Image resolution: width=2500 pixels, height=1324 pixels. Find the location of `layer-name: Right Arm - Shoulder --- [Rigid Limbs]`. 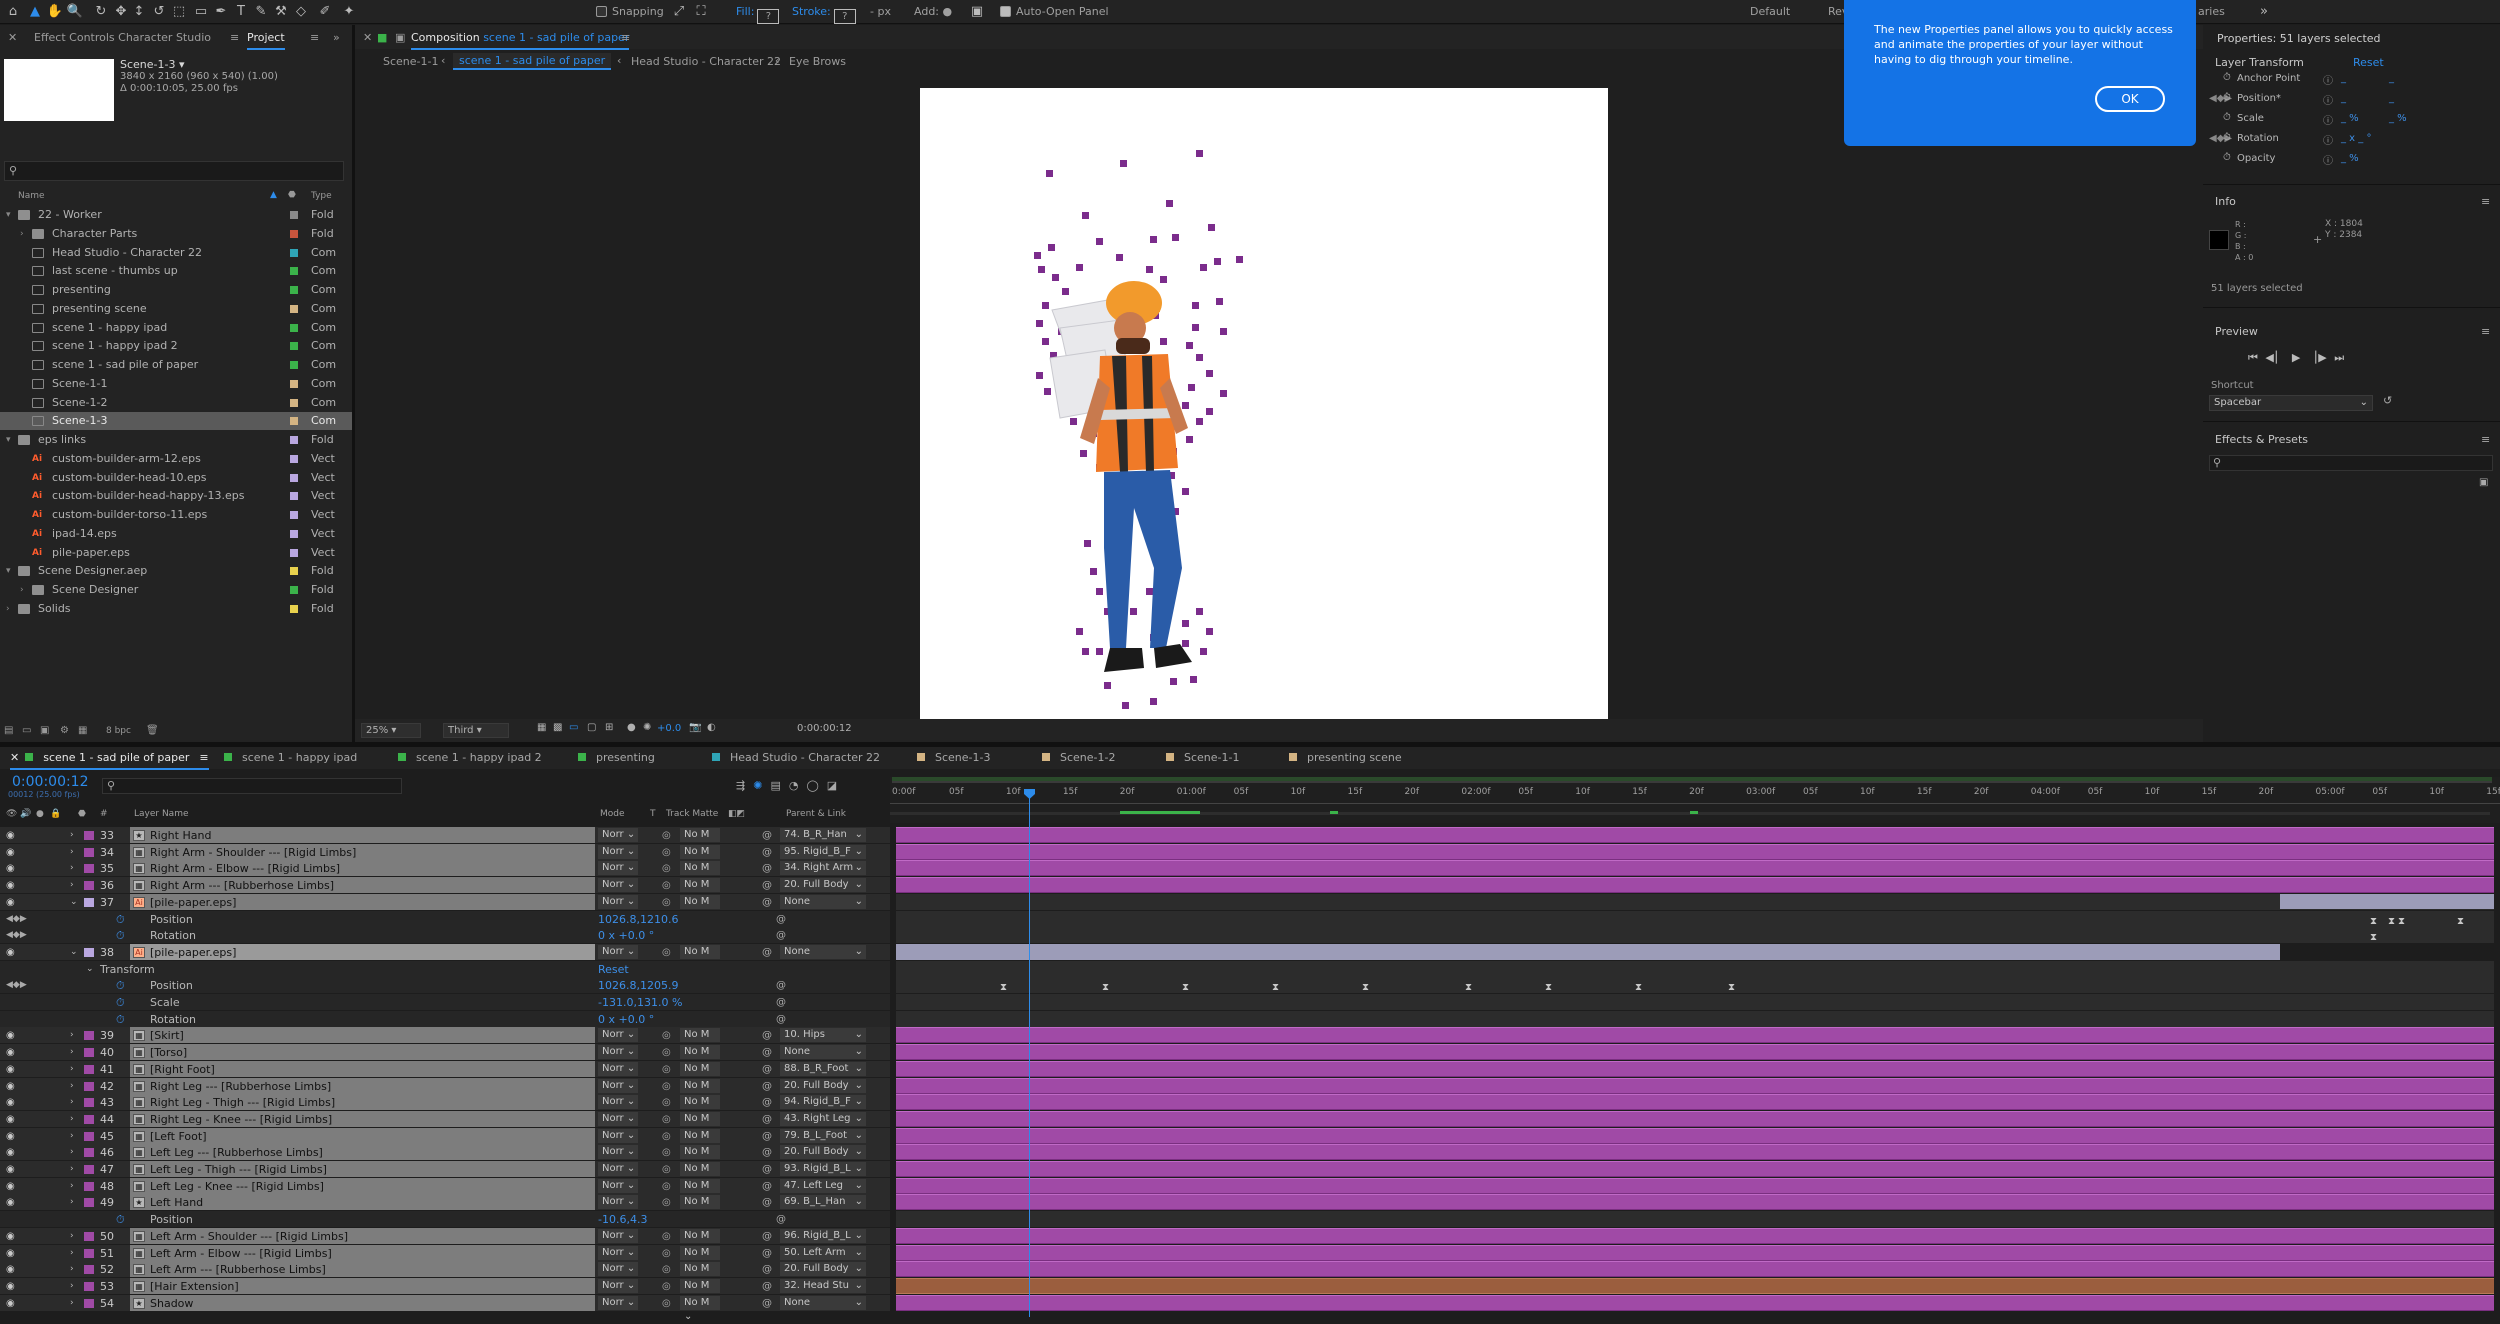

layer-name: Right Arm - Shoulder --- [Rigid Limbs] is located at coordinates (362, 851).